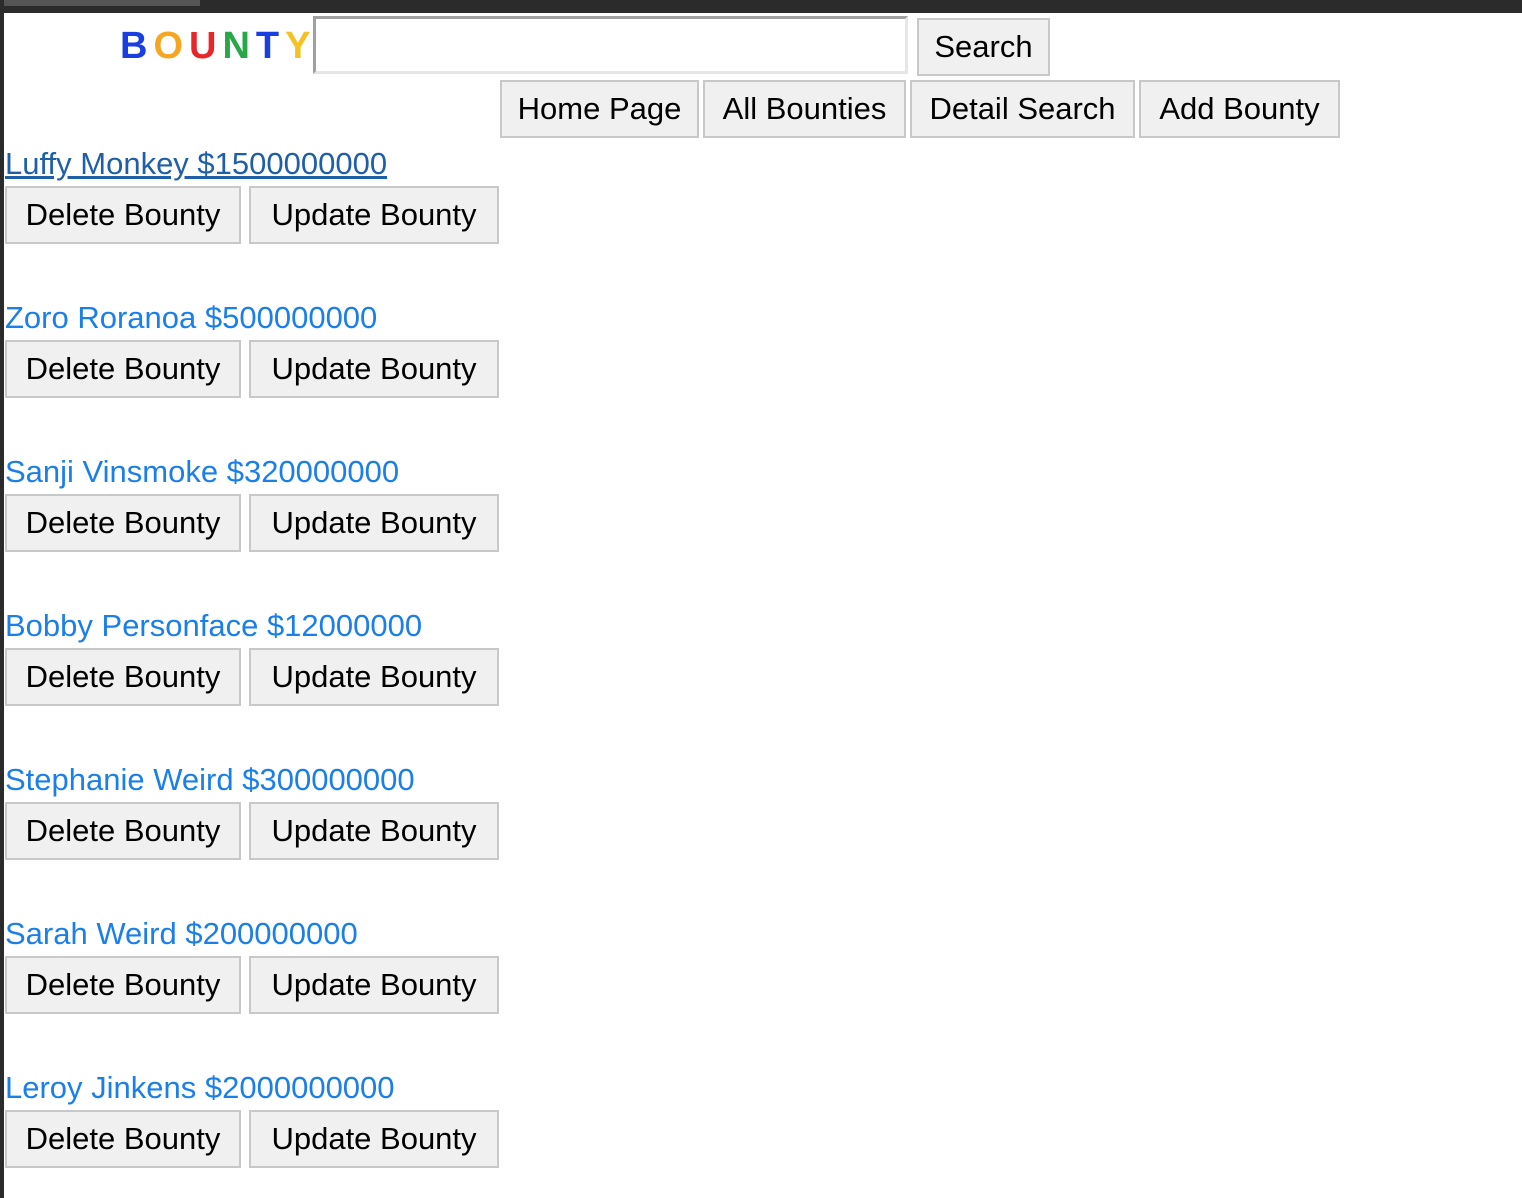 The height and width of the screenshot is (1198, 1522). Describe the element at coordinates (239, 46) in the screenshot. I see `logo-letter: N` at that location.